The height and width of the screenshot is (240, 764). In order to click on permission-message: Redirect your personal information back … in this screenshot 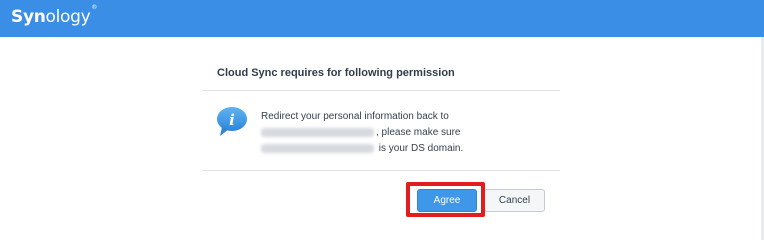, I will do `click(406, 133)`.